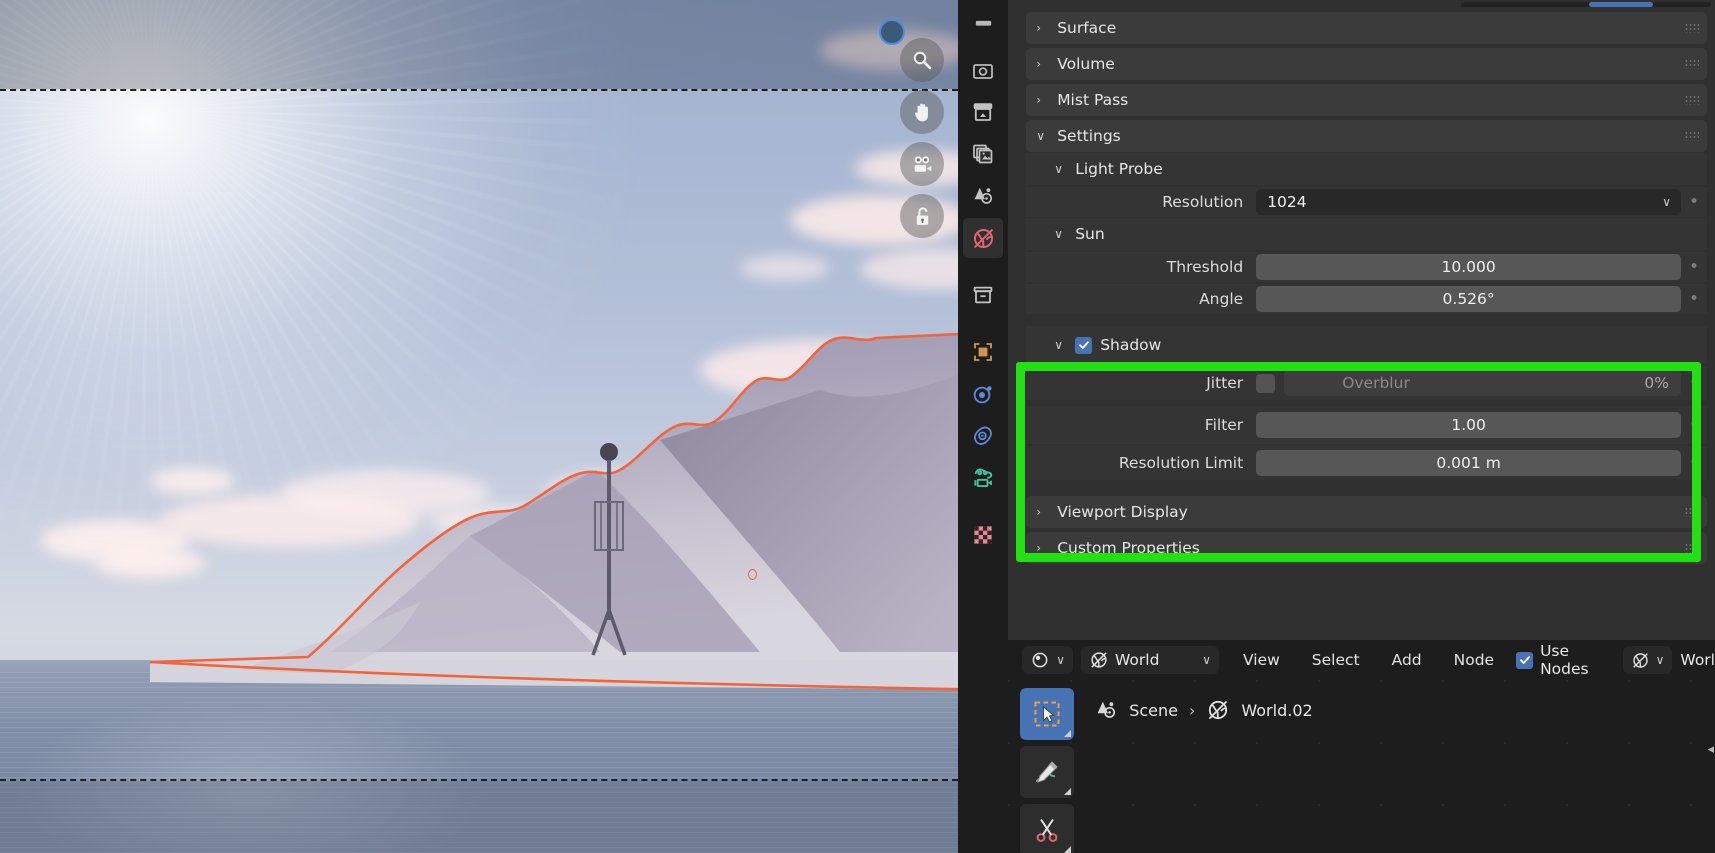  Describe the element at coordinates (1552, 660) in the screenshot. I see `use-nodes-toggle: Use Nodes` at that location.